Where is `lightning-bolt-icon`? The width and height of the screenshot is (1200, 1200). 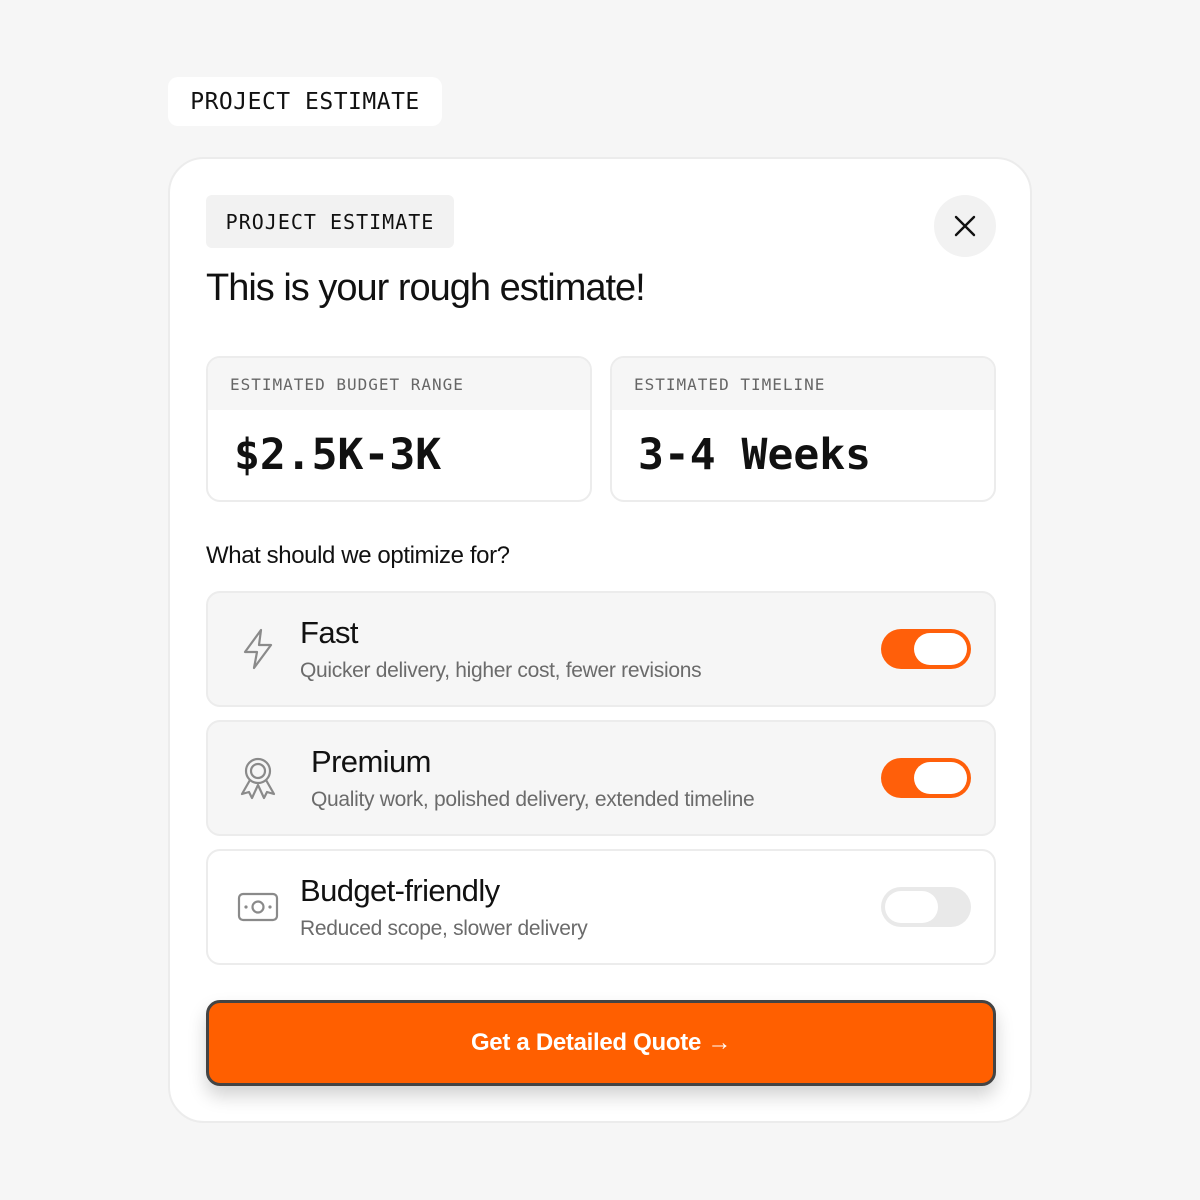
lightning-bolt-icon is located at coordinates (258, 649).